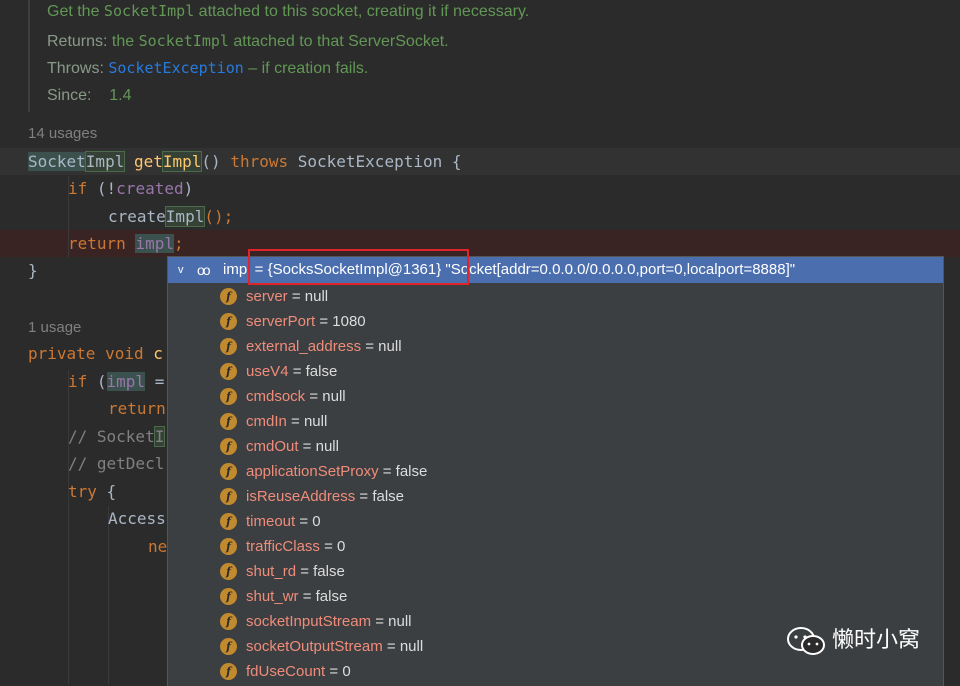  Describe the element at coordinates (92, 492) in the screenshot. I see `code-line-try: try {` at that location.